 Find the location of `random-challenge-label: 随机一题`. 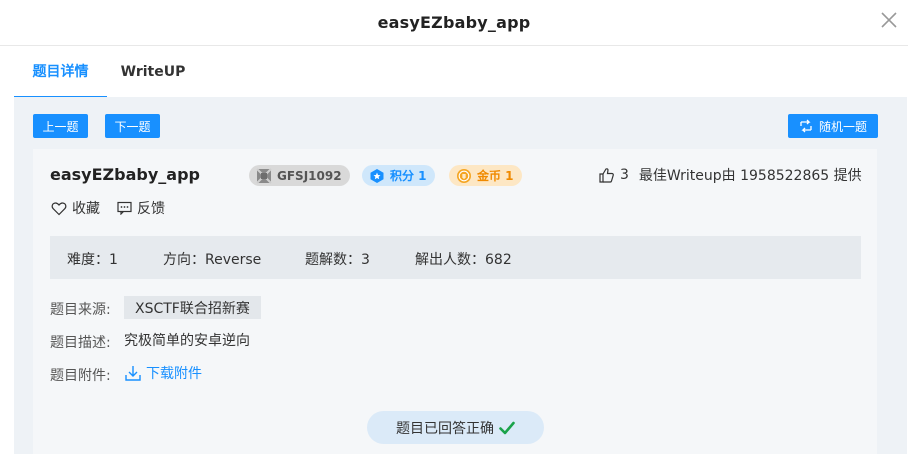

random-challenge-label: 随机一题 is located at coordinates (842, 126).